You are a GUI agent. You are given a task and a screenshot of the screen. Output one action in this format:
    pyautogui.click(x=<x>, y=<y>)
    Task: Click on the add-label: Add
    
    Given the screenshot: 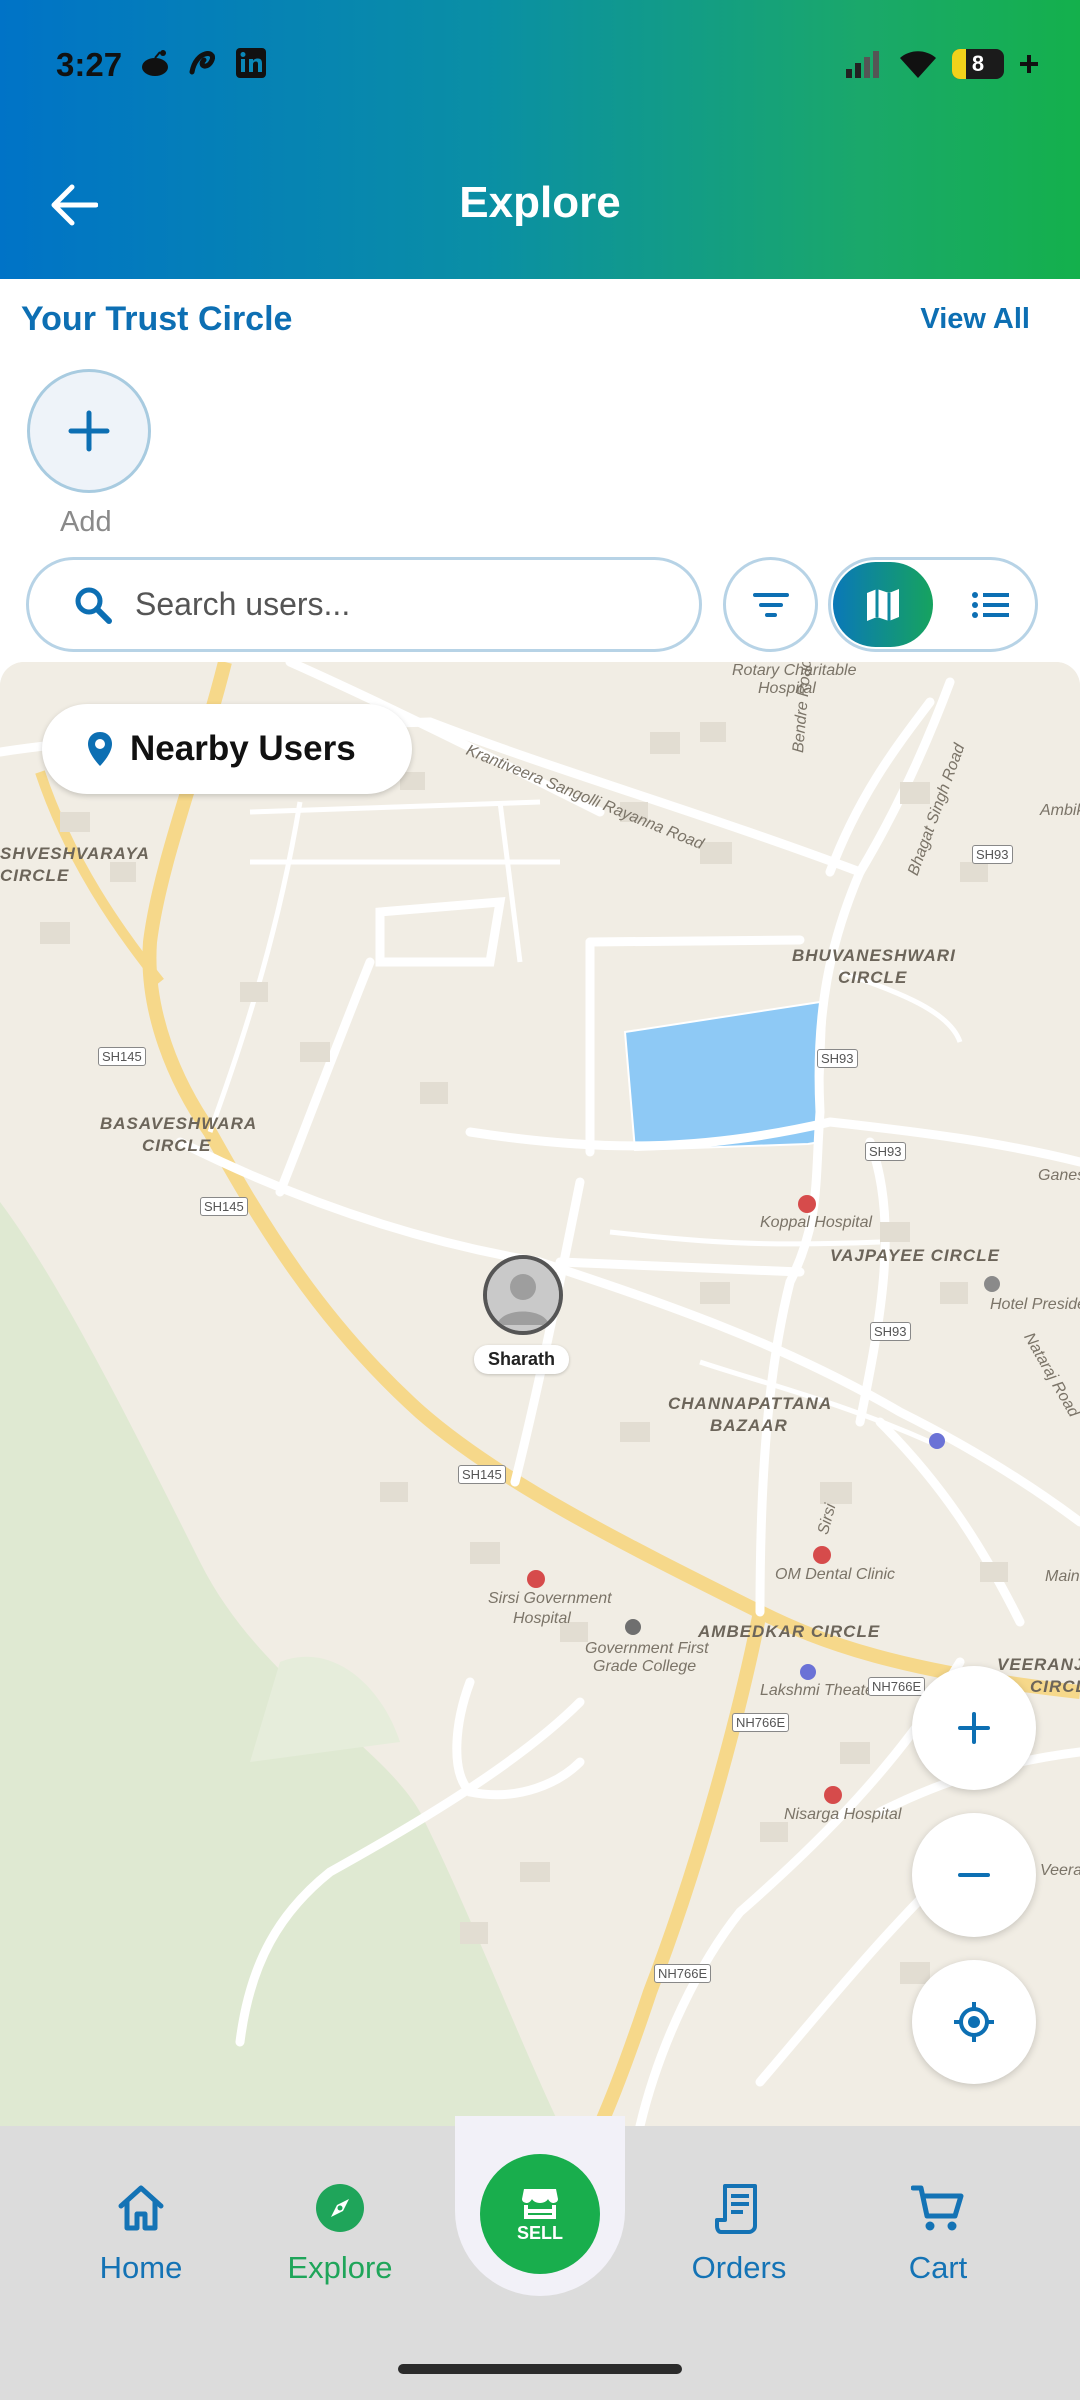 What is the action you would take?
    pyautogui.click(x=86, y=522)
    